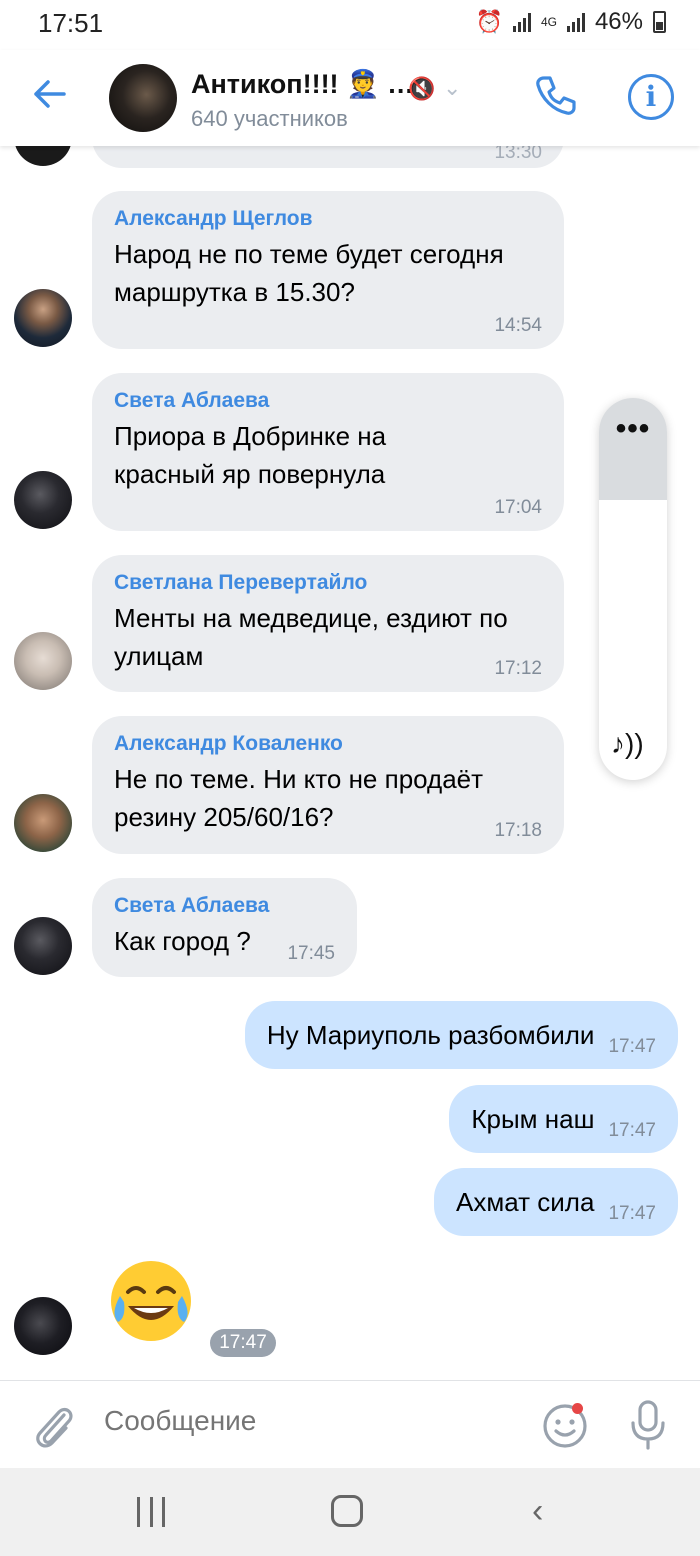 The image size is (700, 1556). Describe the element at coordinates (50, 94) in the screenshot. I see `back-arrow-icon` at that location.